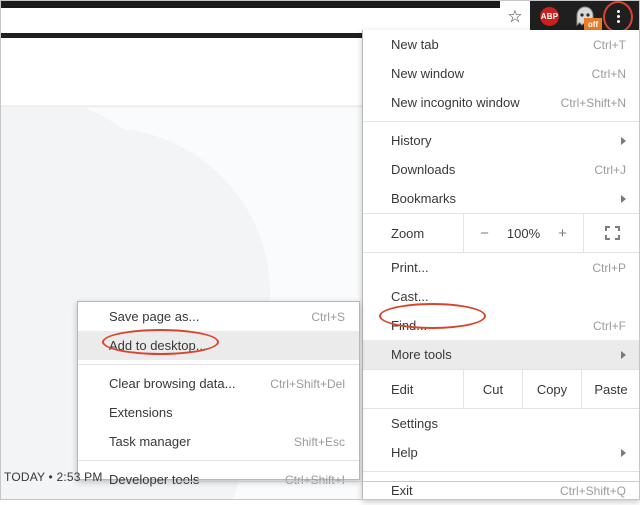 This screenshot has width=640, height=505. Describe the element at coordinates (501, 423) in the screenshot. I see `menu-item-settings: Settings` at that location.